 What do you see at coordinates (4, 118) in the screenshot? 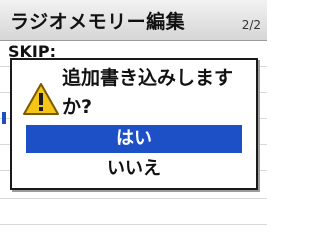
I see `list-cursor-marker` at bounding box center [4, 118].